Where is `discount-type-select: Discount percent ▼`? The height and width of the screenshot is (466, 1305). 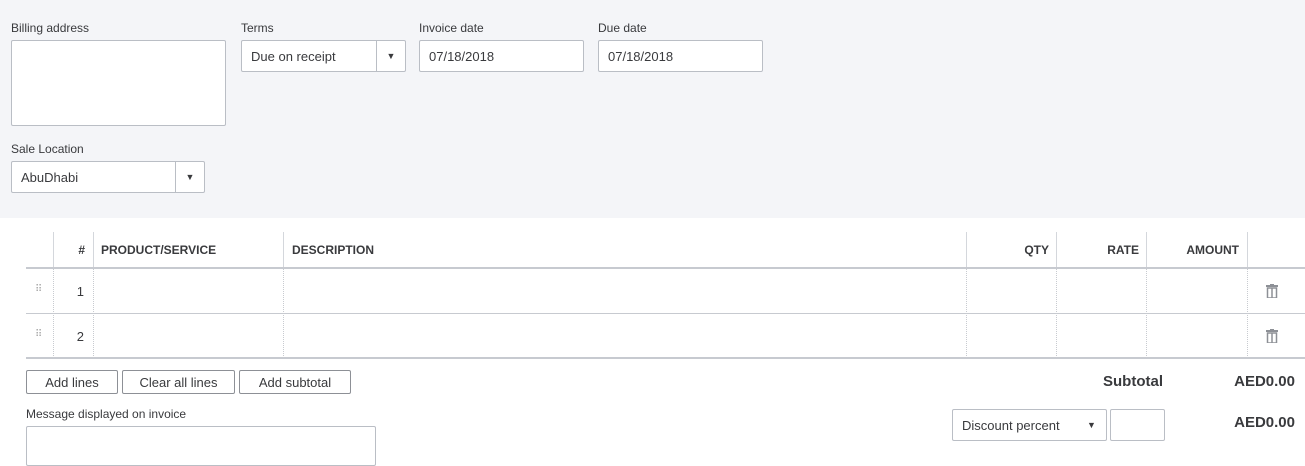
discount-type-select: Discount percent ▼ is located at coordinates (1029, 425).